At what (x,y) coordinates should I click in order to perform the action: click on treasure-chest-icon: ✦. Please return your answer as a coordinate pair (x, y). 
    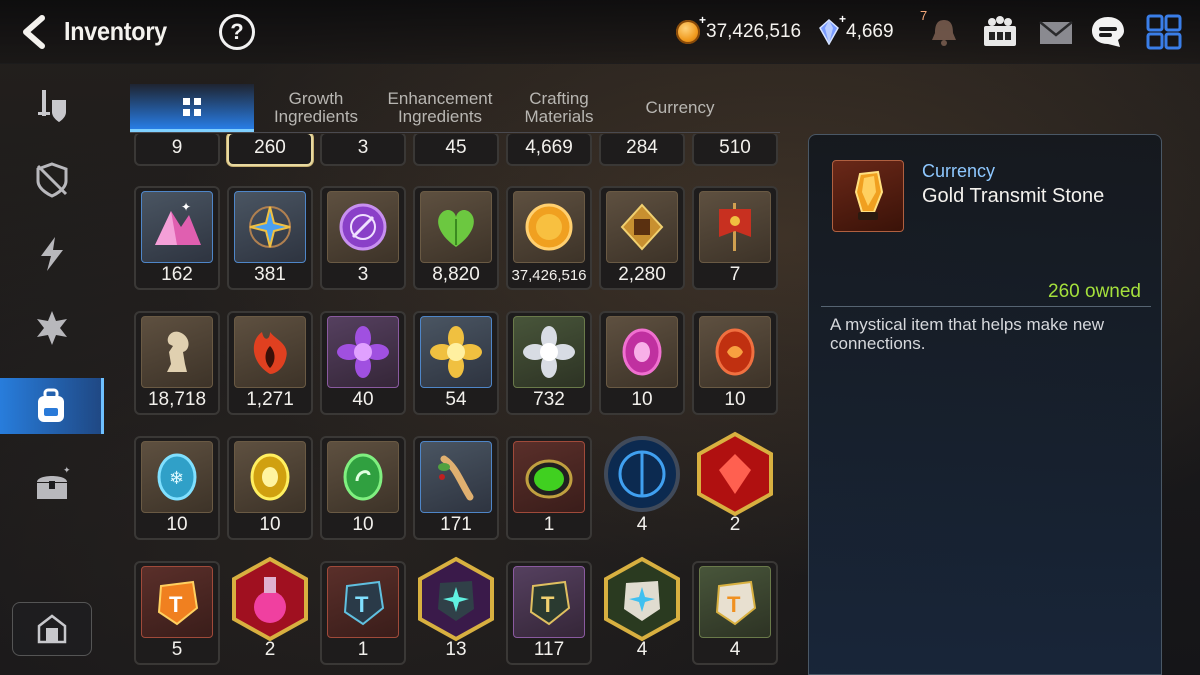
    Looking at the image, I should click on (54, 482).